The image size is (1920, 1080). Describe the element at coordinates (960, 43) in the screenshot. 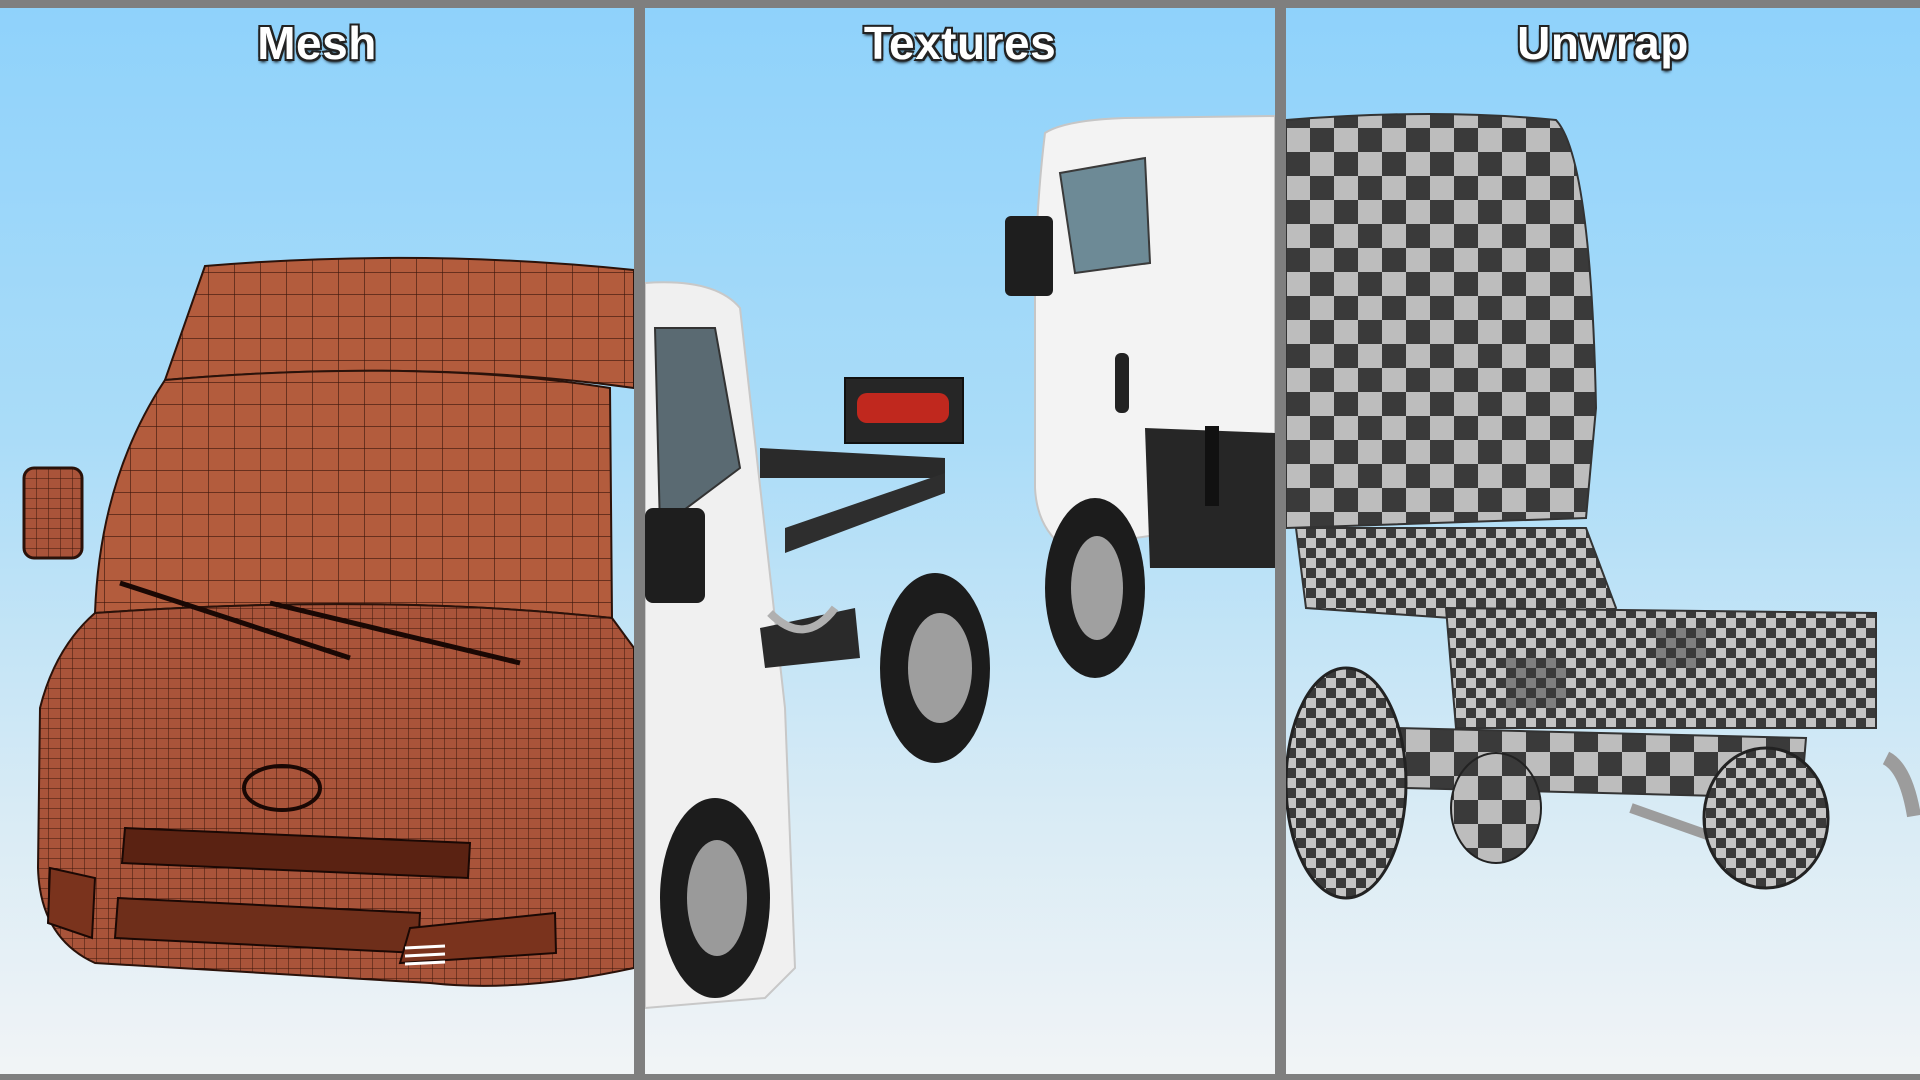

I see `textures-title: Textures` at that location.